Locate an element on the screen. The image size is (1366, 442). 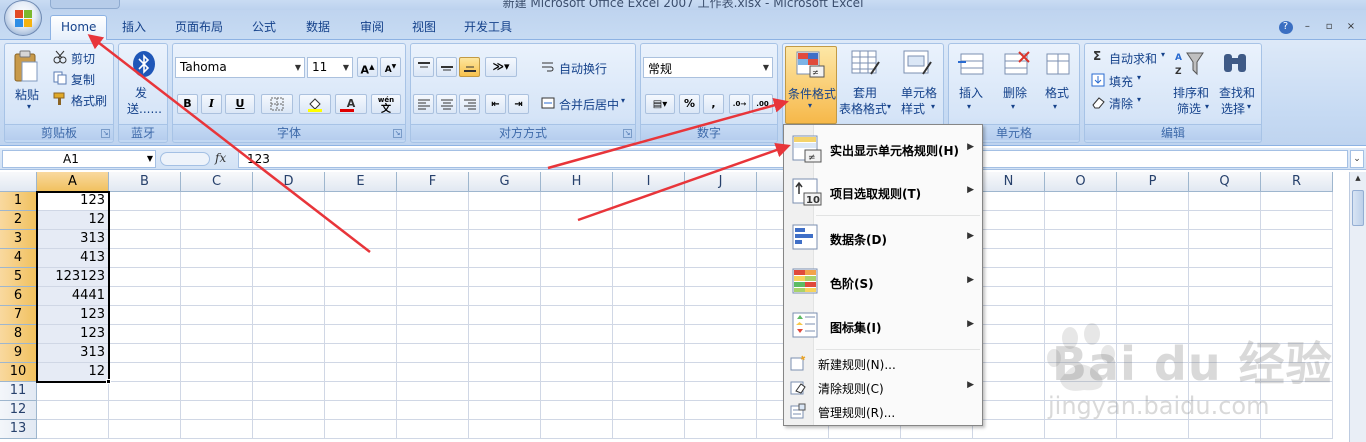
number-format-select: 常规 ▼ is located at coordinates (708, 67).